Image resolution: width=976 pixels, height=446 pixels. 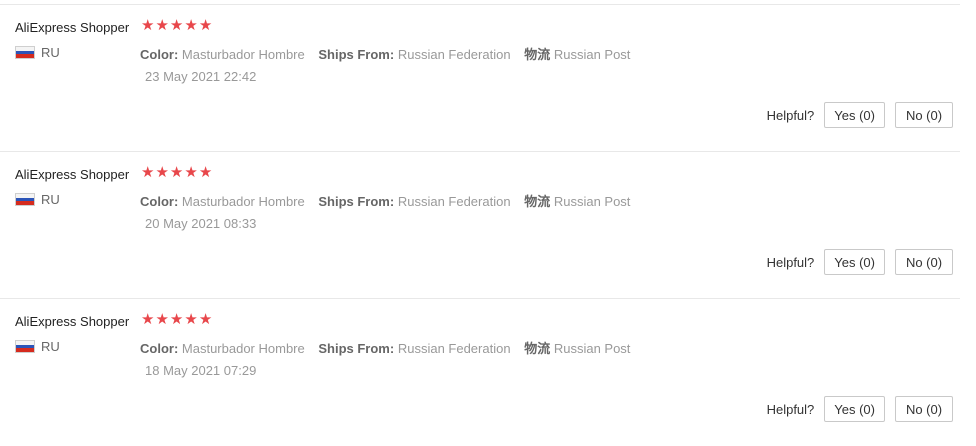 What do you see at coordinates (201, 223) in the screenshot?
I see `review-date: 20 May 2021 08:33` at bounding box center [201, 223].